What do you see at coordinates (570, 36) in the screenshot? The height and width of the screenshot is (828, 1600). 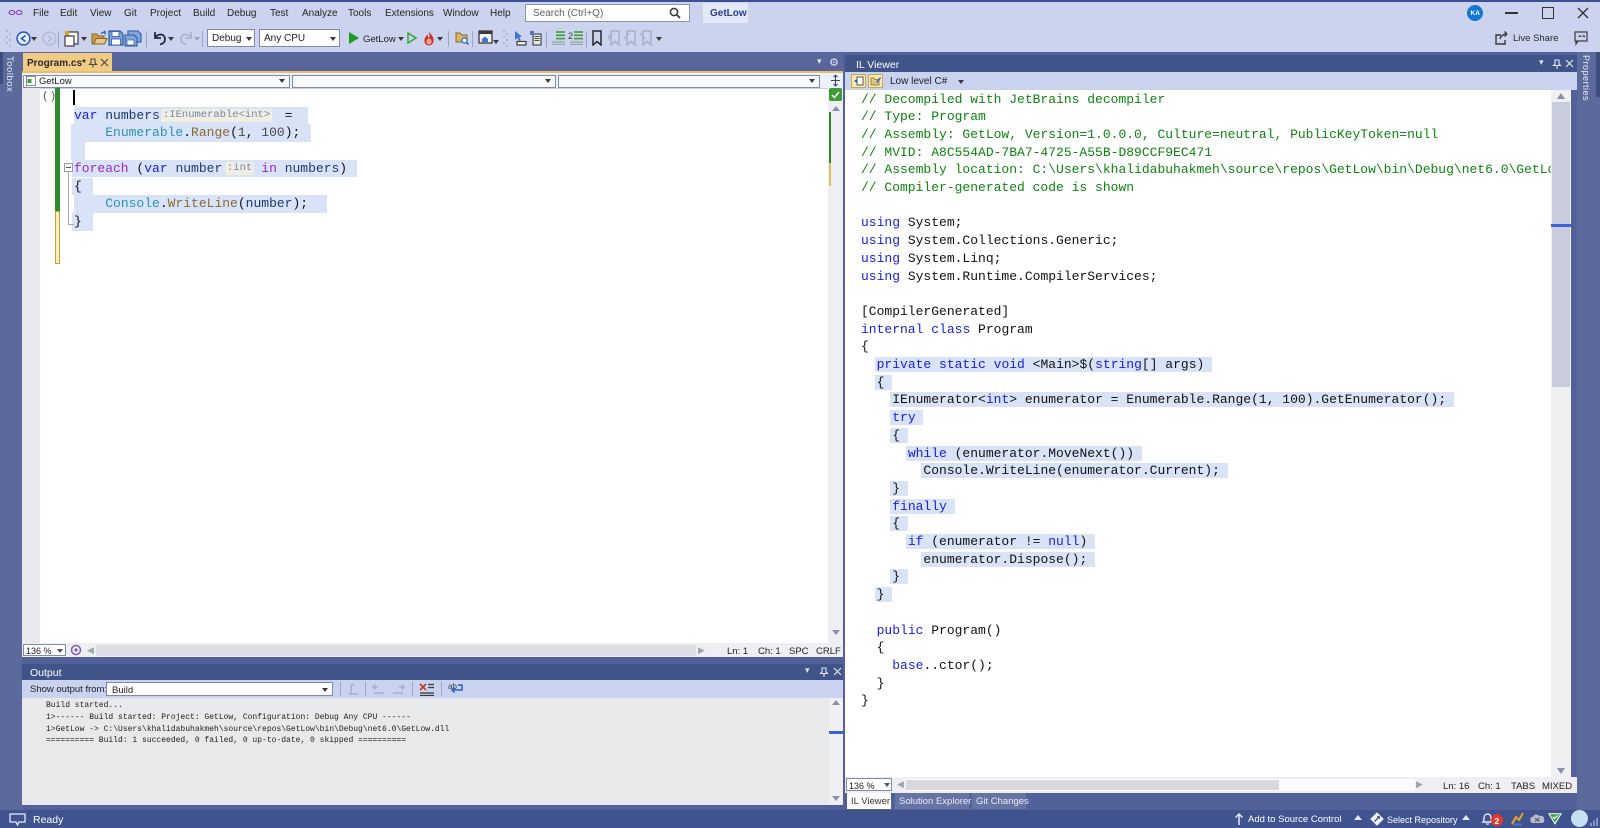 I see `svg-text: 2` at bounding box center [570, 36].